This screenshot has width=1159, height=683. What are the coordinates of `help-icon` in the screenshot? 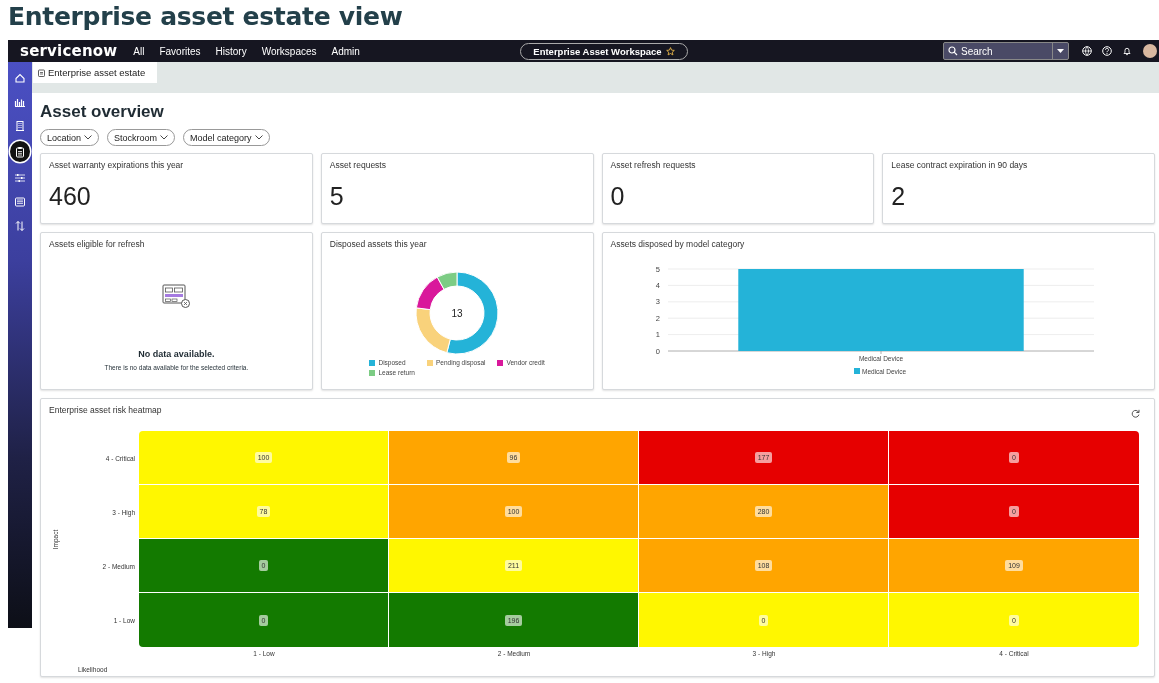 It's located at (1107, 51).